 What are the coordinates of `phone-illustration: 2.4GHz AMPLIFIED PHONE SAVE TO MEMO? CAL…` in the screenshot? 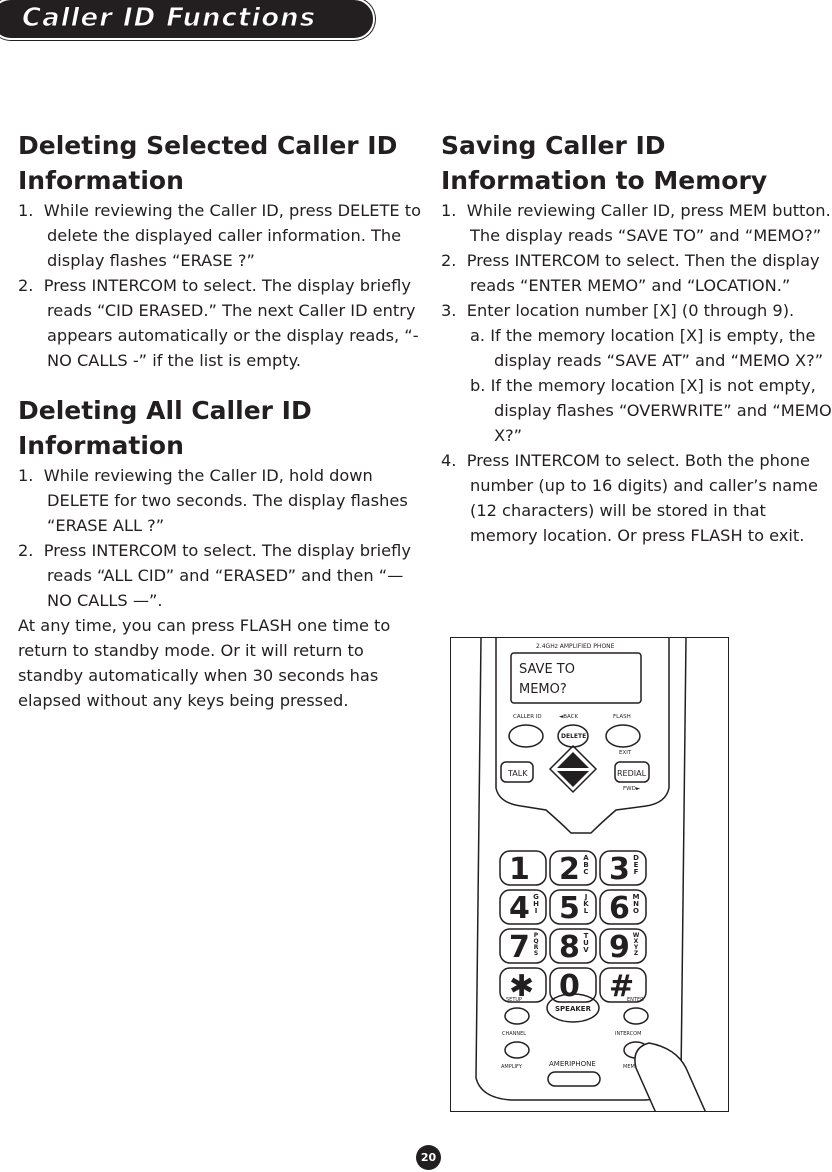 It's located at (589, 874).